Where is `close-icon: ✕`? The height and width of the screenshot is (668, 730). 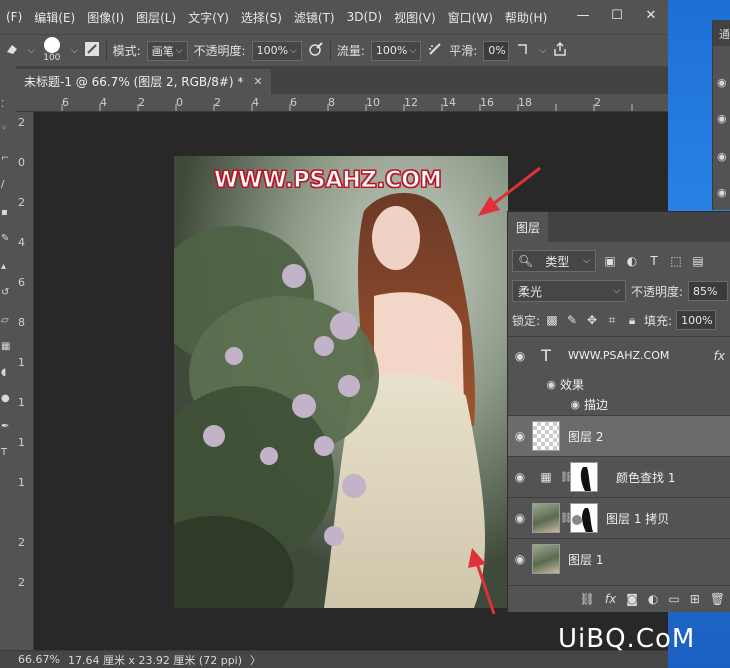
close-icon: ✕ is located at coordinates (257, 81).